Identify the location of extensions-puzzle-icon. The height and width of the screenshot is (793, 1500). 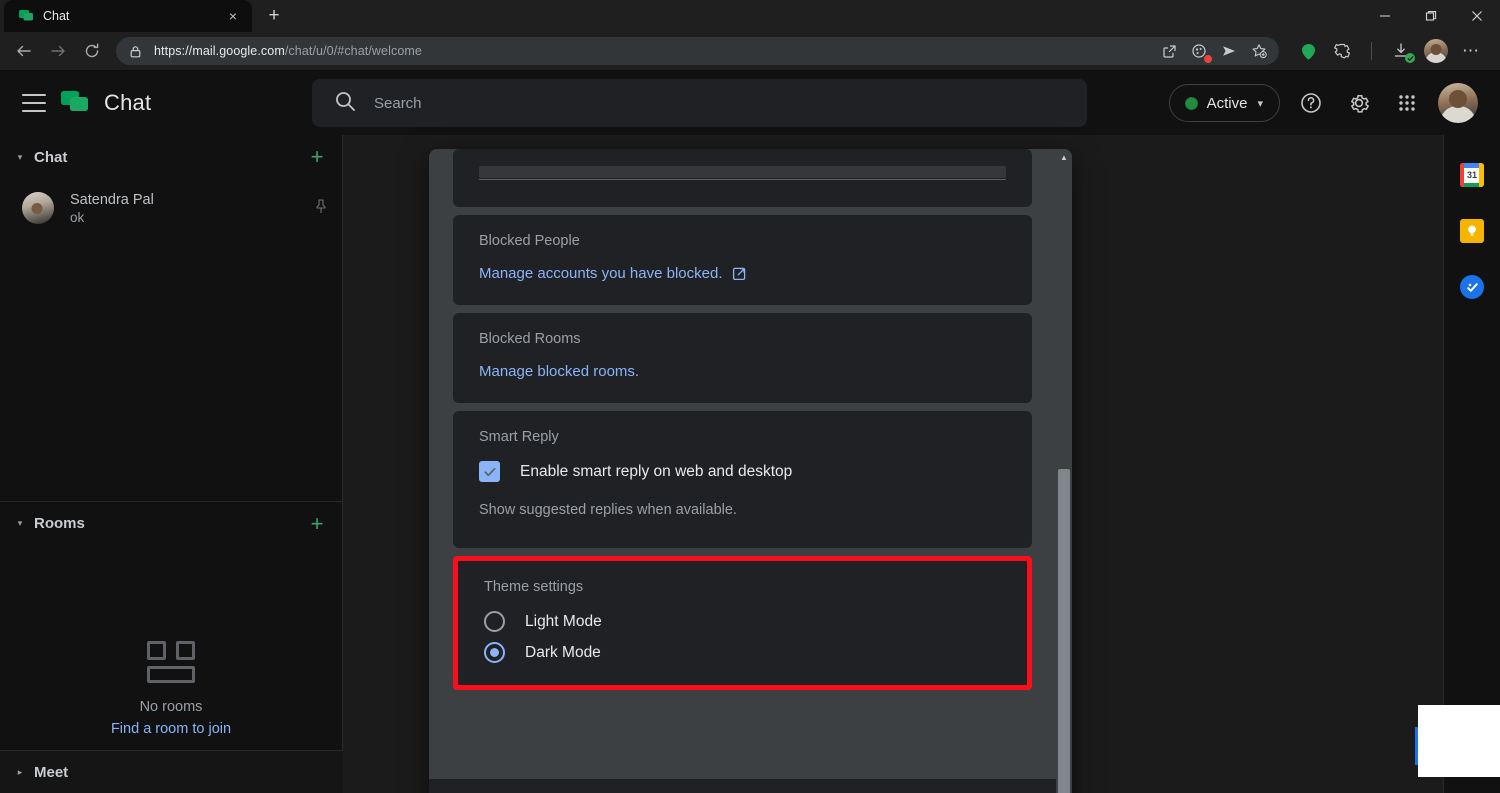
(1200, 52).